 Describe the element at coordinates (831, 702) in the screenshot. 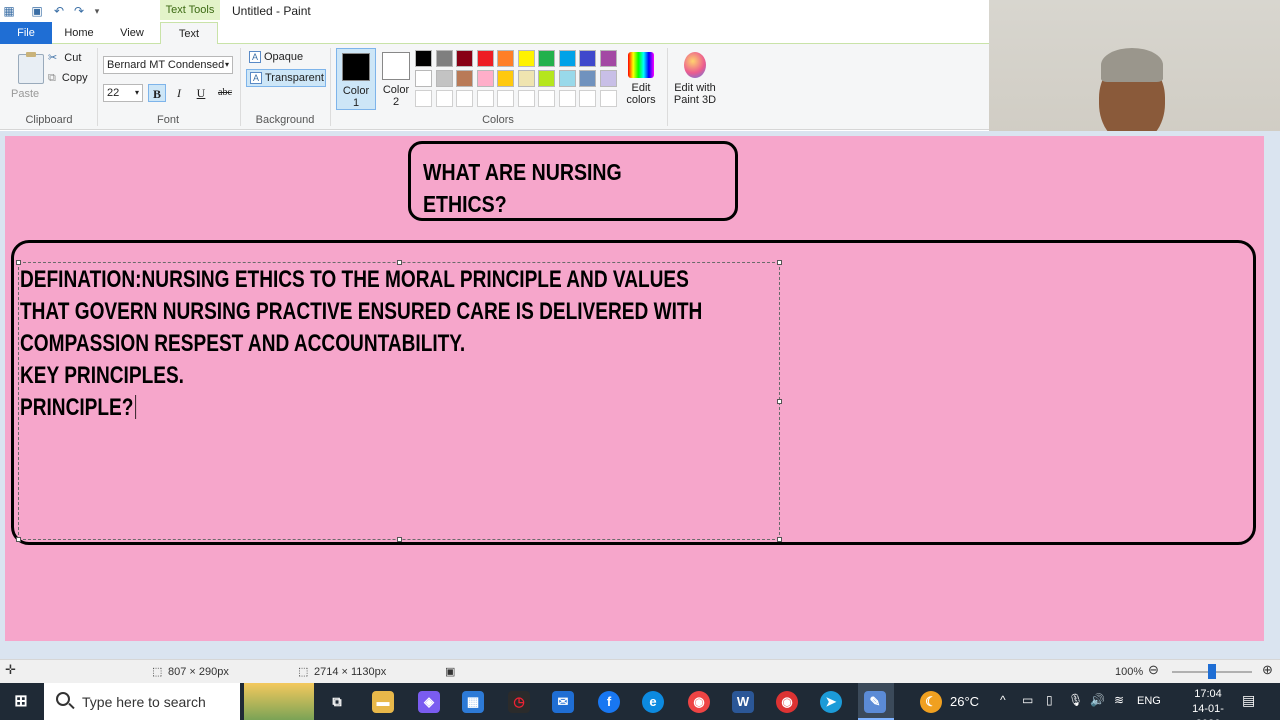

I see `telegram-icon: ➤` at that location.